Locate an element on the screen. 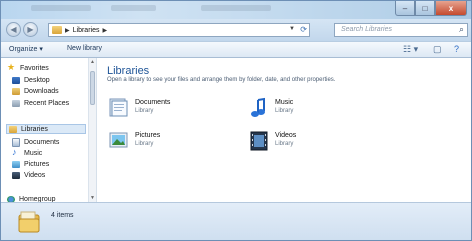 Image resolution: width=472 pixels, height=241 pixels. nav-label: Recent Places is located at coordinates (47, 103).